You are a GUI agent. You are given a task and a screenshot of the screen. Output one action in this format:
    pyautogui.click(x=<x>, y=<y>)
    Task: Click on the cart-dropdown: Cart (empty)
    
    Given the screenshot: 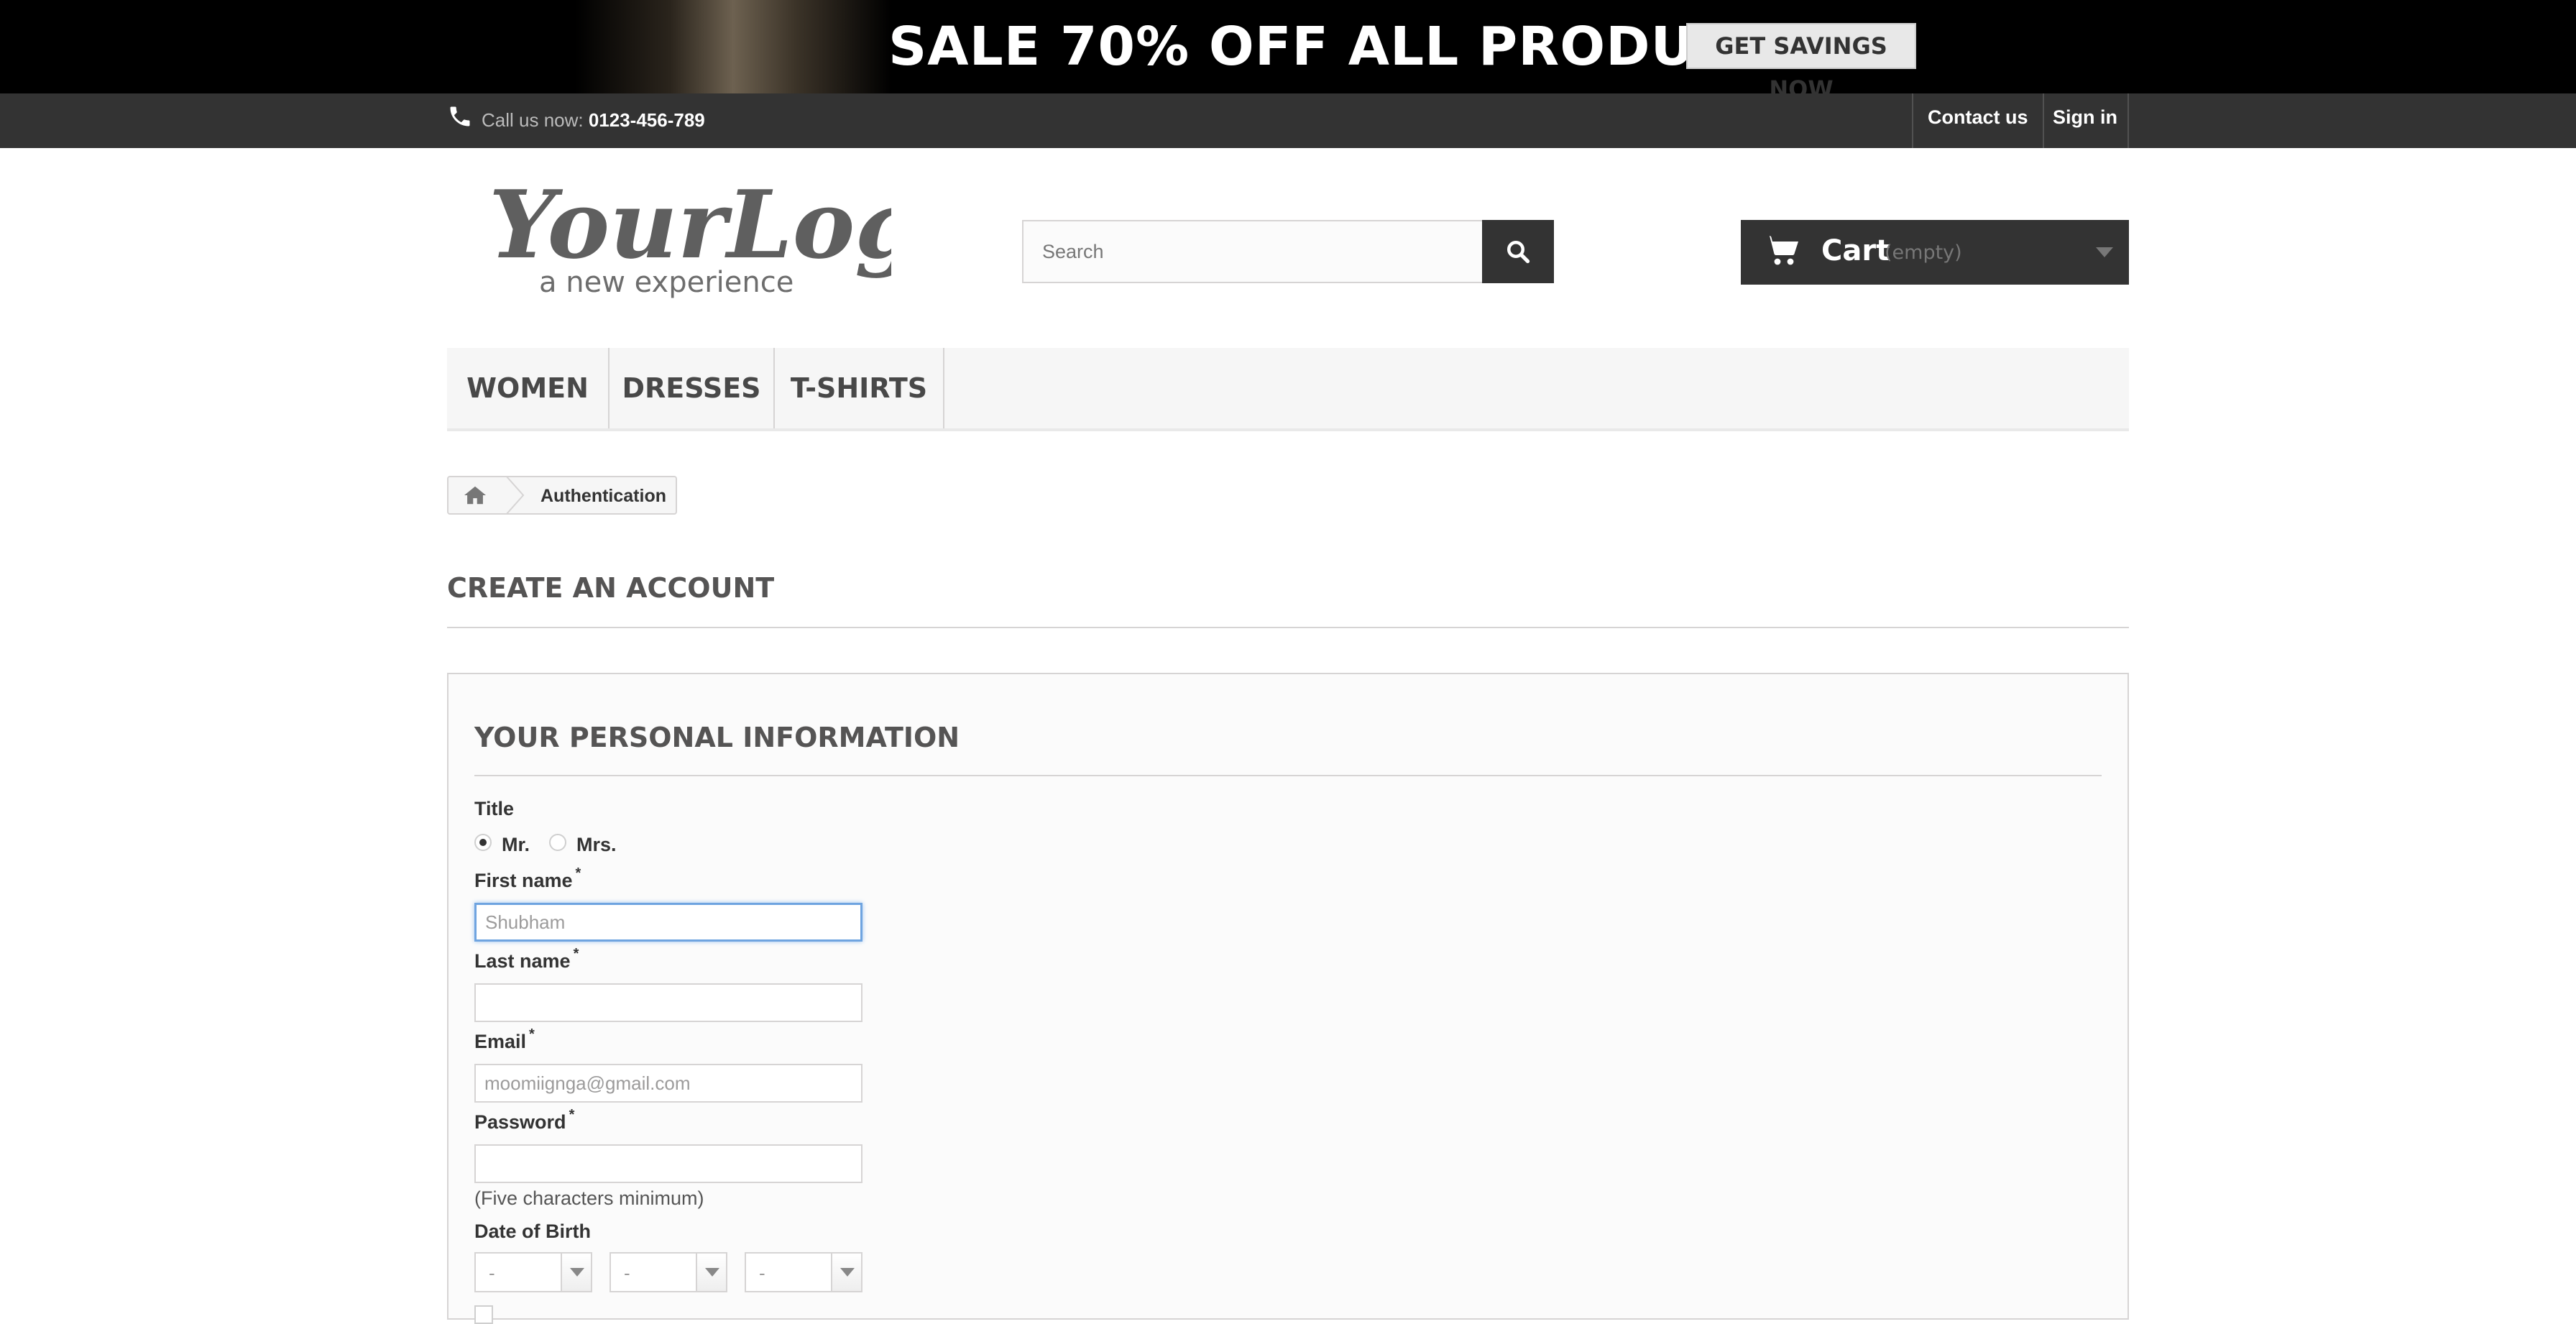 What is the action you would take?
    pyautogui.click(x=1935, y=252)
    